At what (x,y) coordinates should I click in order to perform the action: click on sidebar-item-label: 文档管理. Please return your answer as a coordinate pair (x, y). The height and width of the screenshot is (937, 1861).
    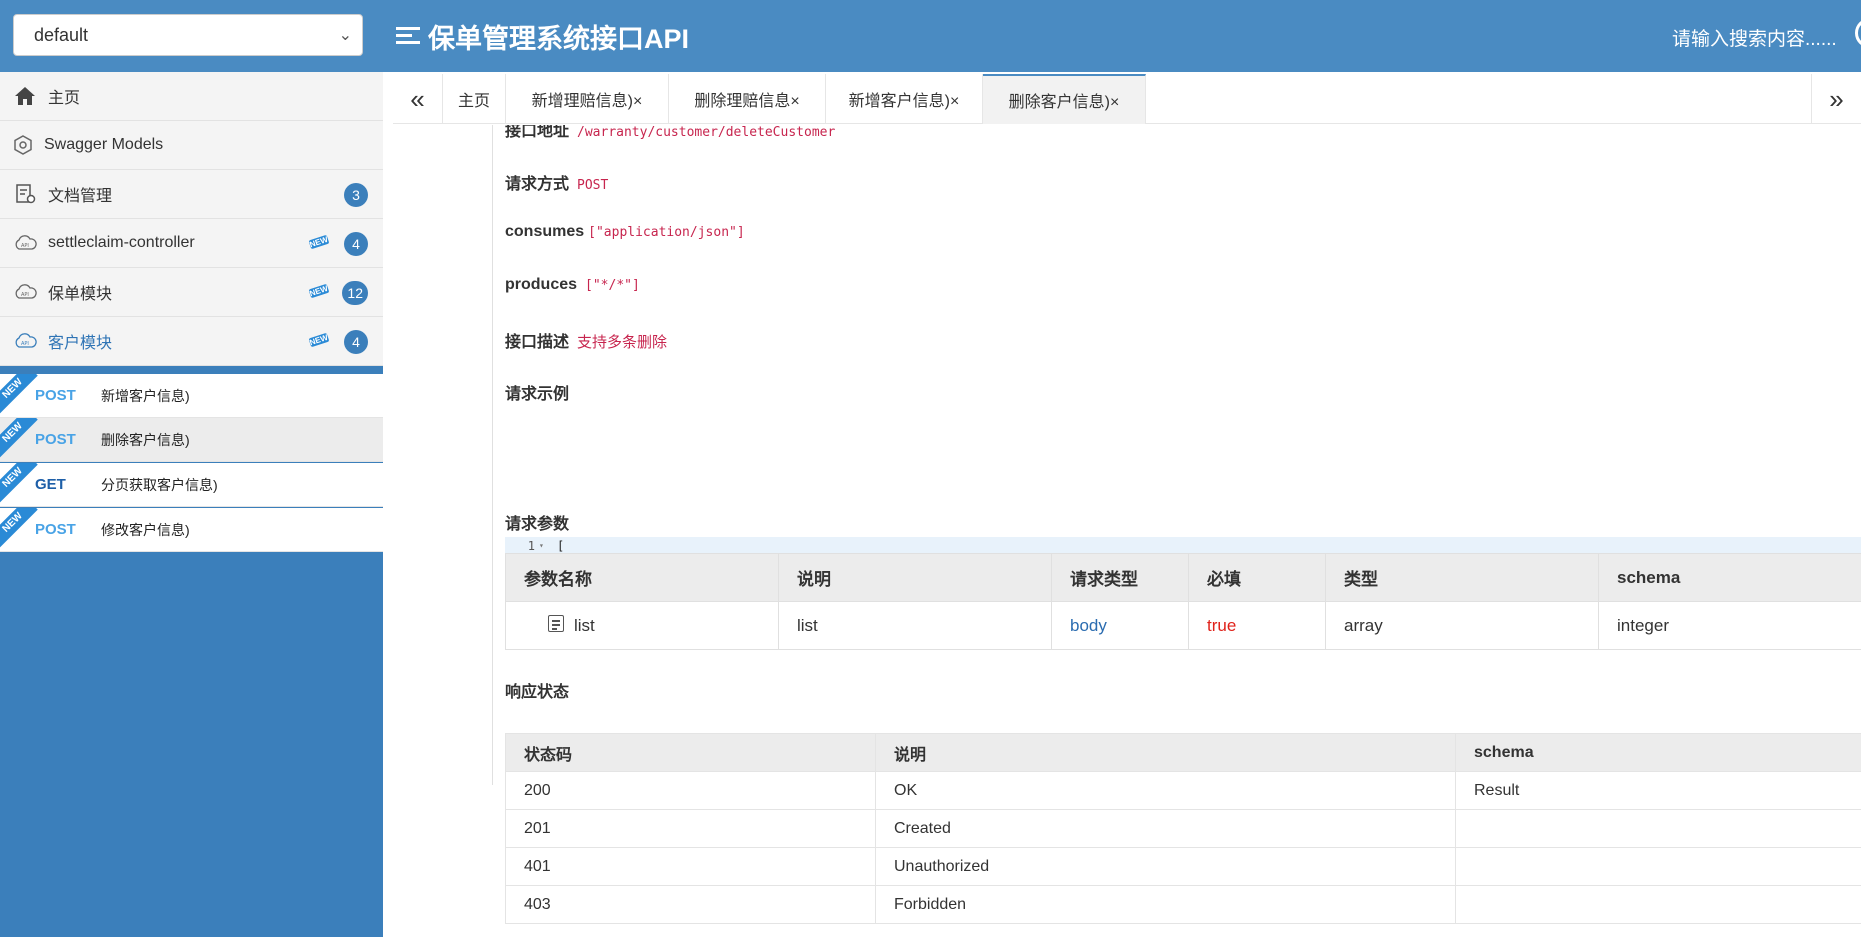
    Looking at the image, I should click on (80, 196).